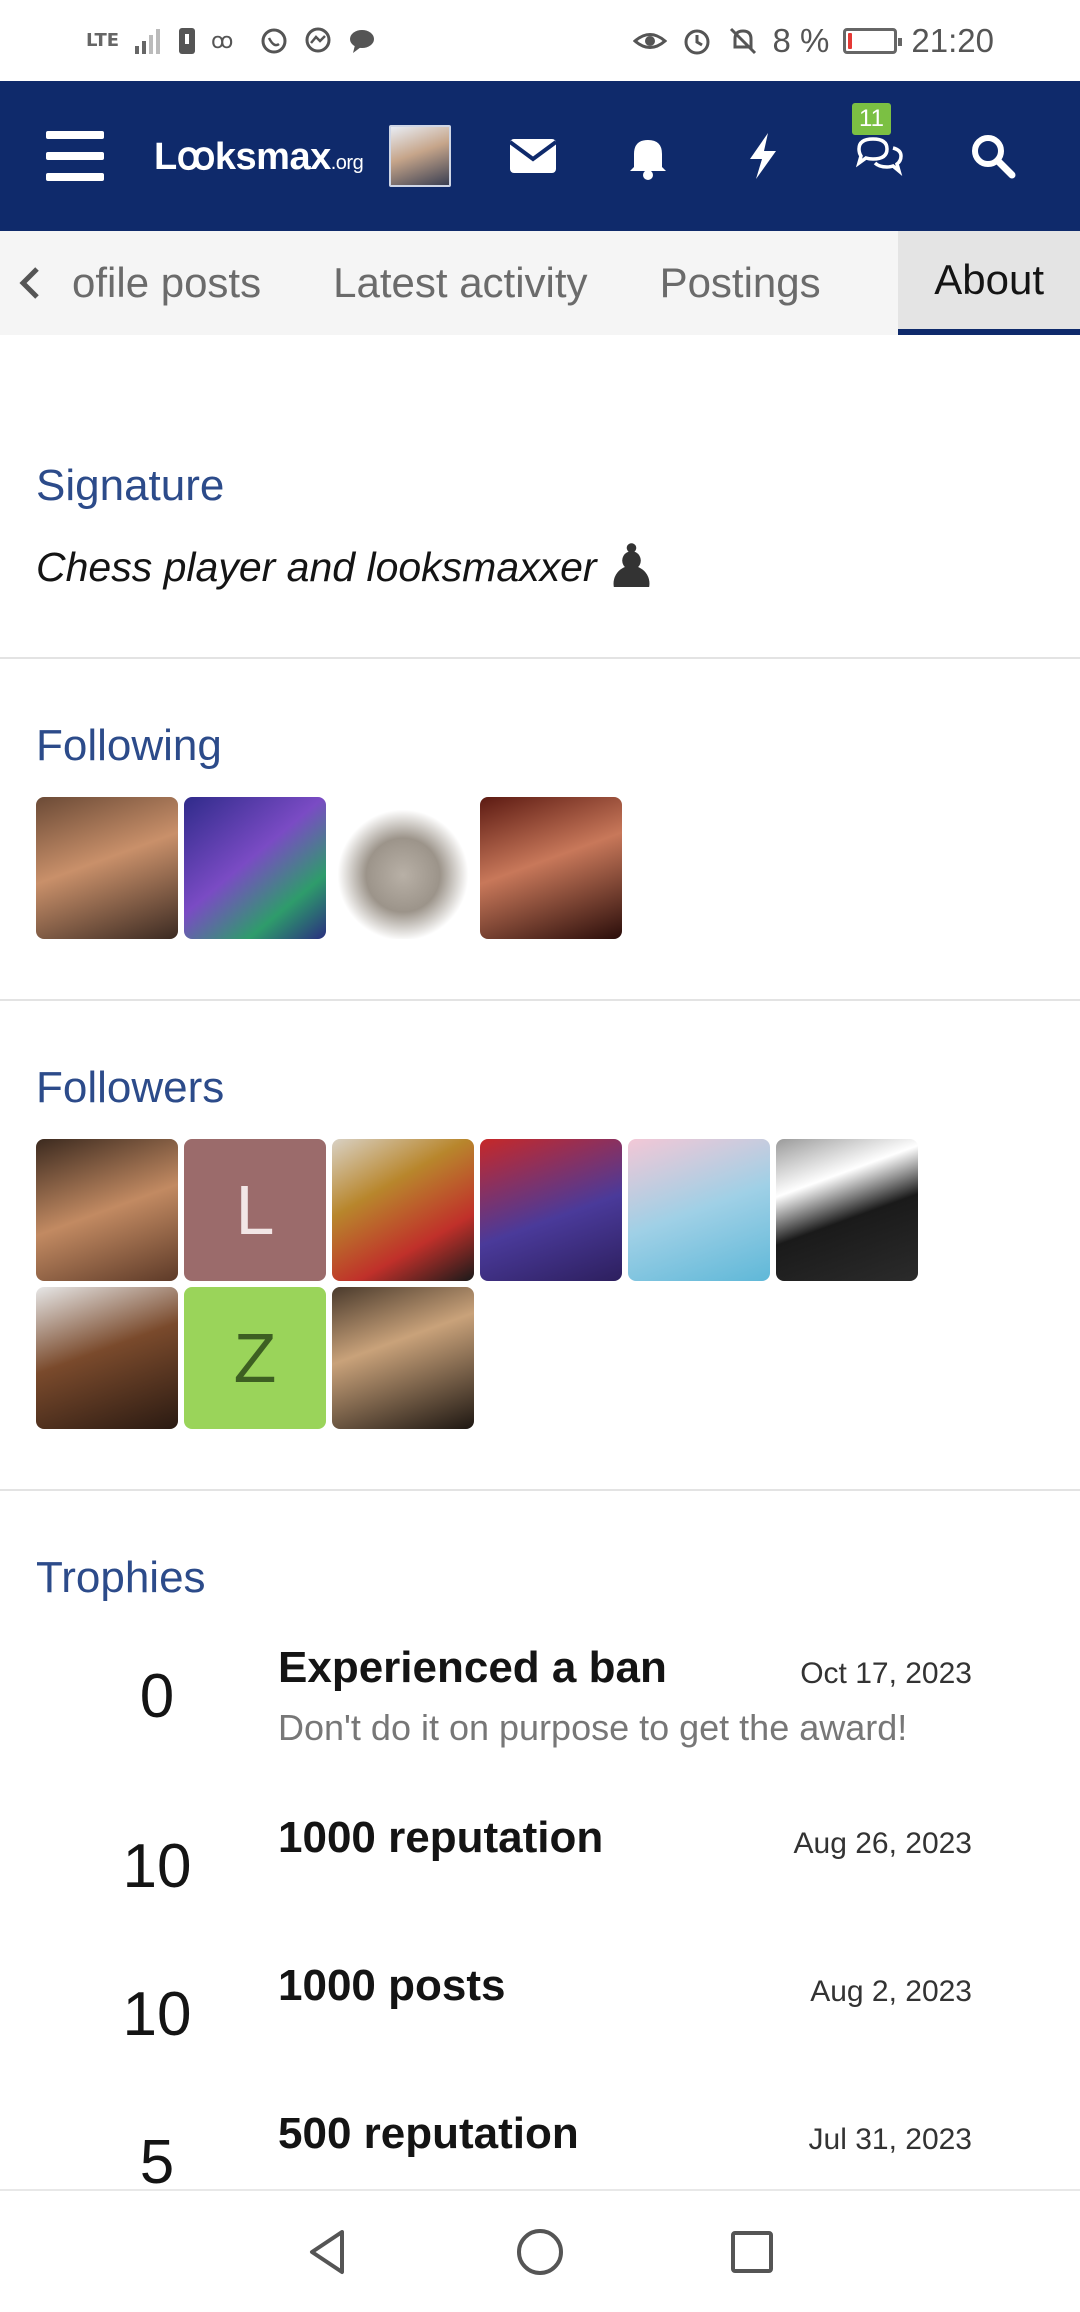 This screenshot has width=1080, height=2312. What do you see at coordinates (742, 40) in the screenshot?
I see `mute-bell-icon` at bounding box center [742, 40].